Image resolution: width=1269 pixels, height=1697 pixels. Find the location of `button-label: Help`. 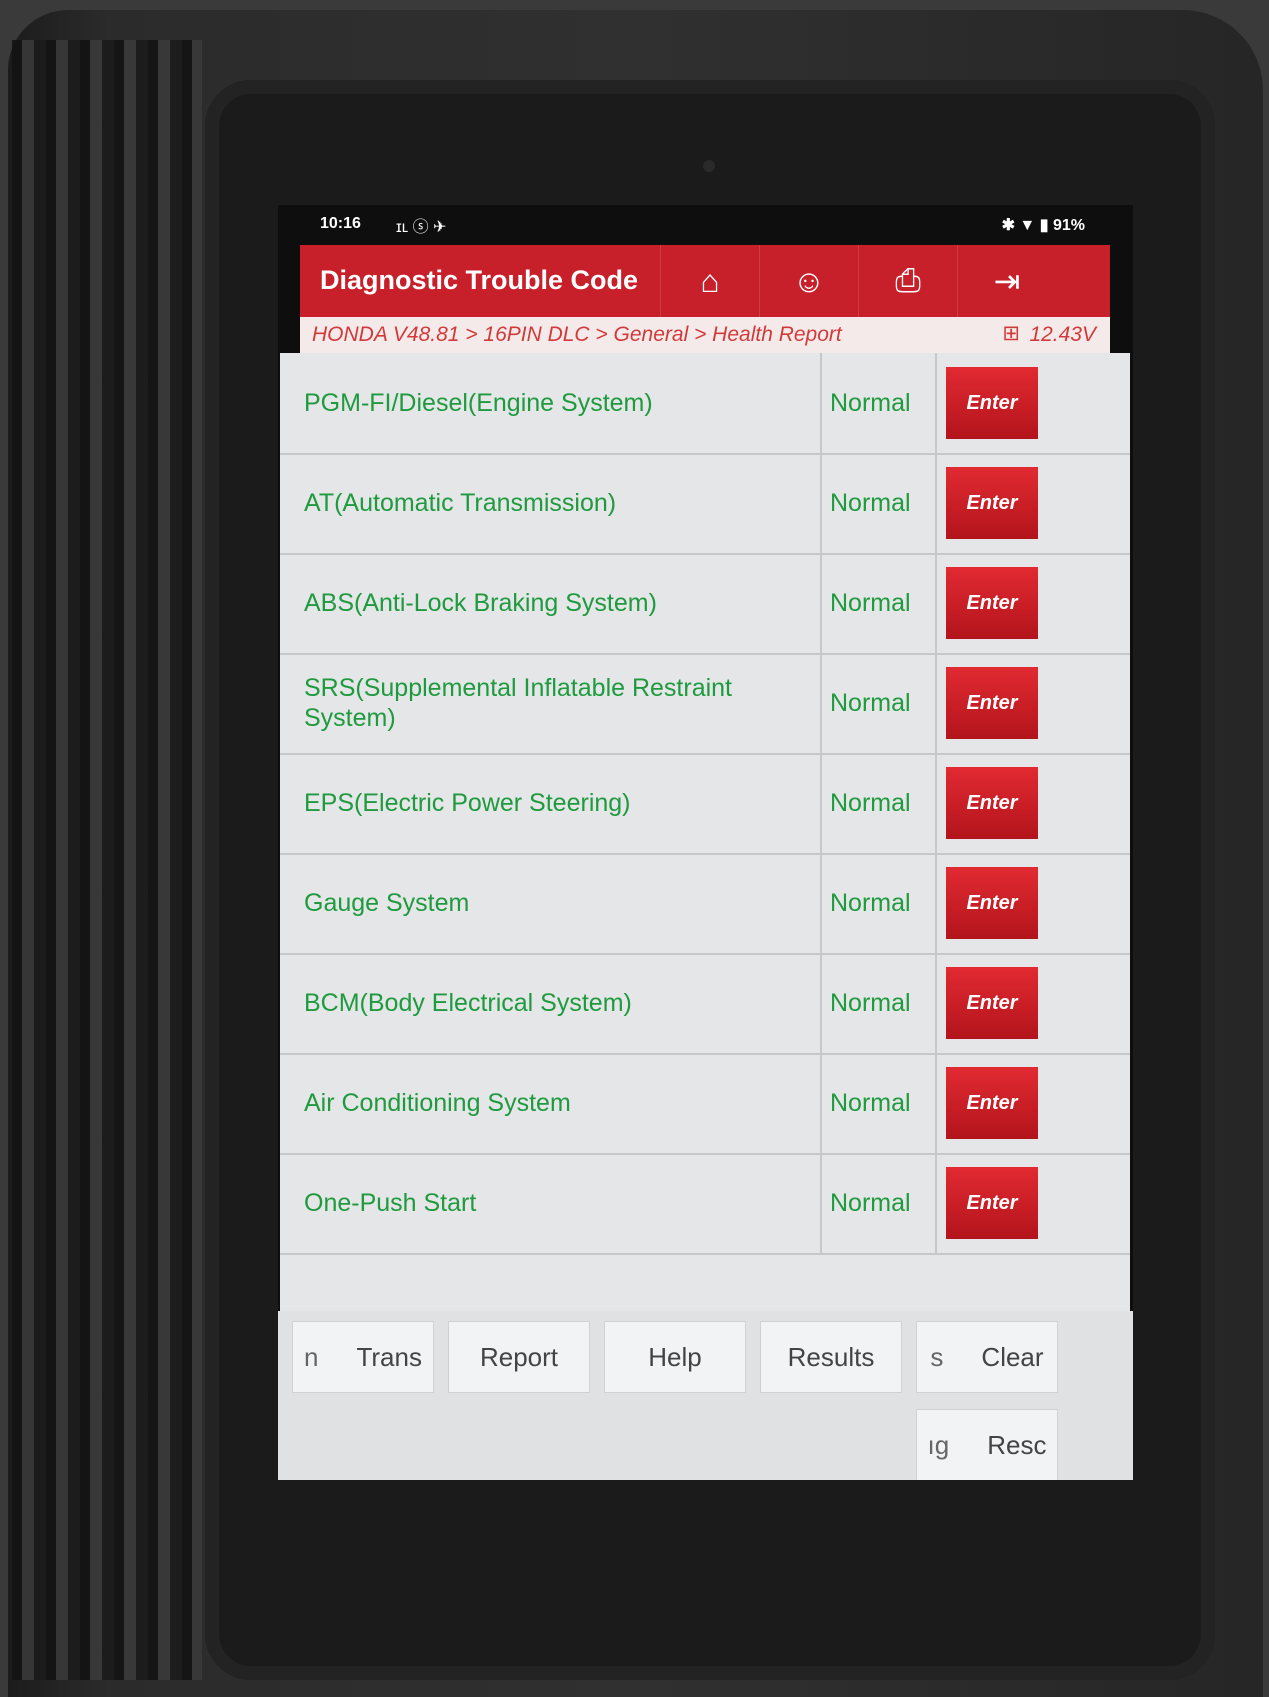

button-label: Help is located at coordinates (675, 1356).